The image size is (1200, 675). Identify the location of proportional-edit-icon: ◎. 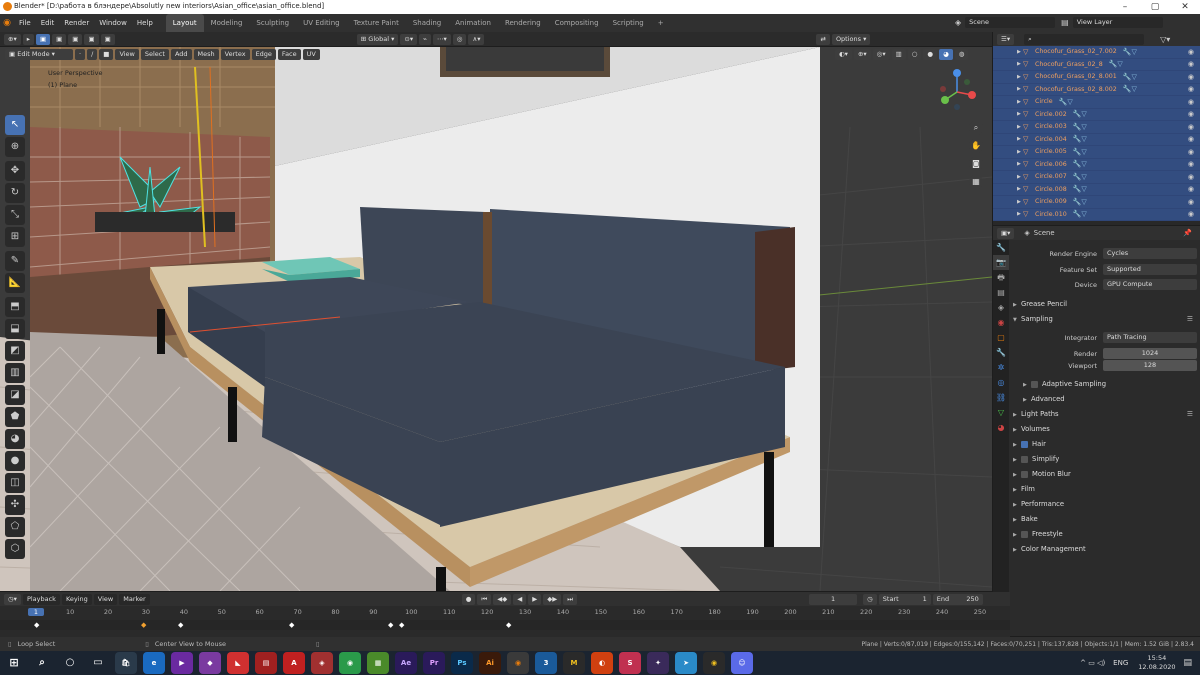
(459, 39).